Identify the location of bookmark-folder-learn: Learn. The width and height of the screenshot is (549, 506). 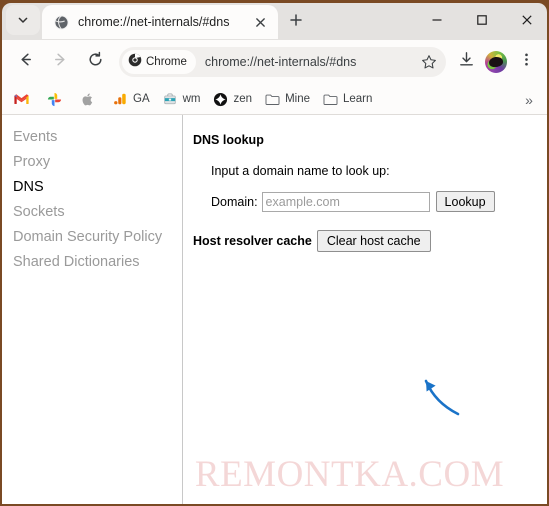
(347, 99).